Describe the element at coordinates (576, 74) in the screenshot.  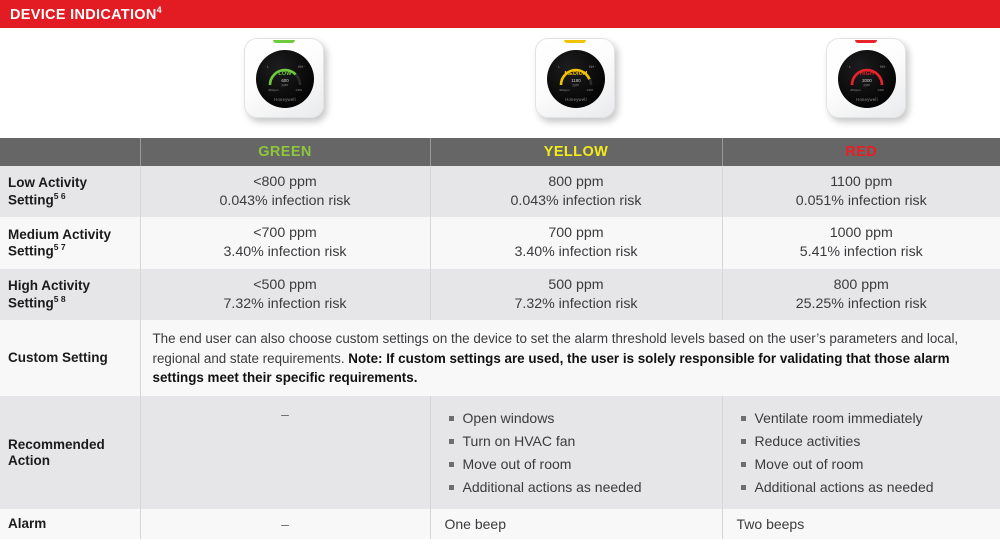
I see `device-level-text: MEDIUM` at that location.